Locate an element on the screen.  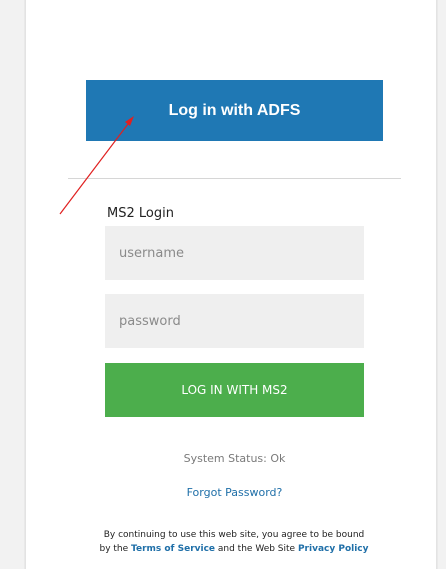
ms2-login-button: LOG IN WITH MS2 is located at coordinates (234, 390).